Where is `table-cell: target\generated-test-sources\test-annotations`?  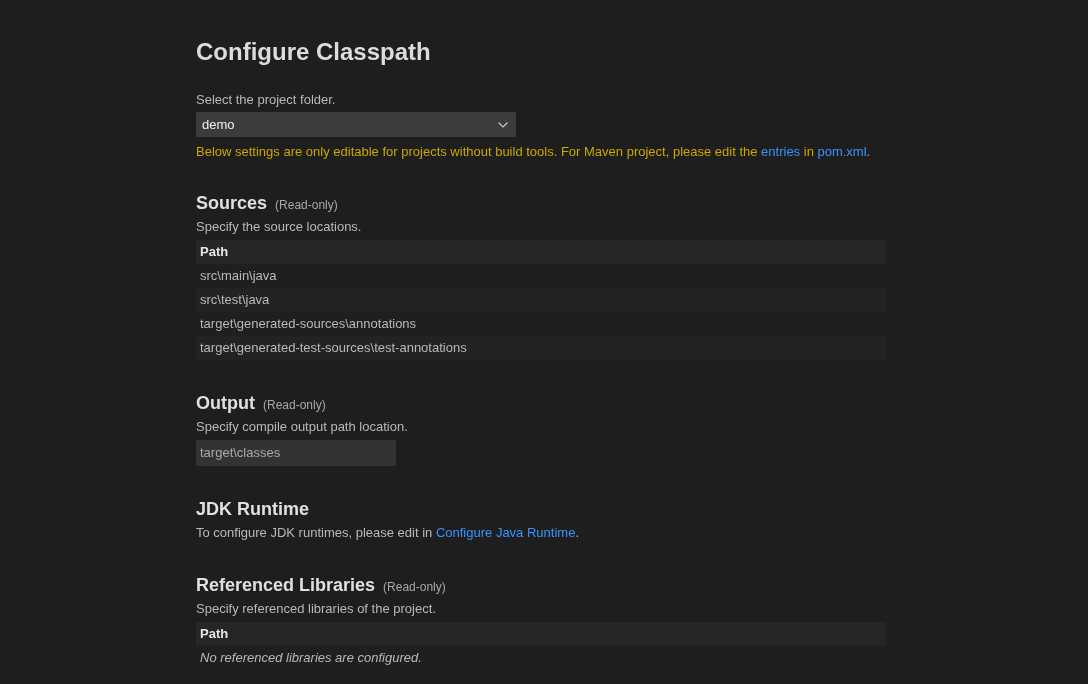
table-cell: target\generated-test-sources\test-annotations is located at coordinates (541, 348).